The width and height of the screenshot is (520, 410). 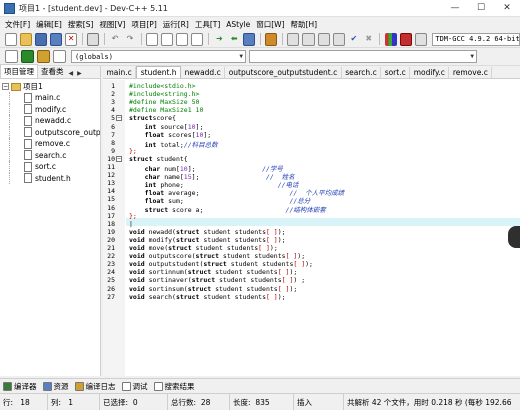 What do you see at coordinates (47, 386) in the screenshot?
I see `resources-icon` at bounding box center [47, 386].